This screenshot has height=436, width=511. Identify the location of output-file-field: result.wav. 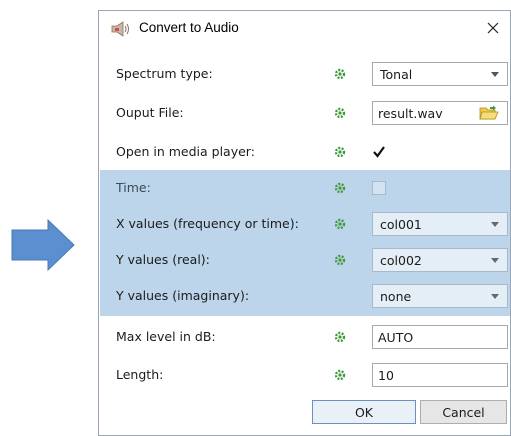
(440, 113).